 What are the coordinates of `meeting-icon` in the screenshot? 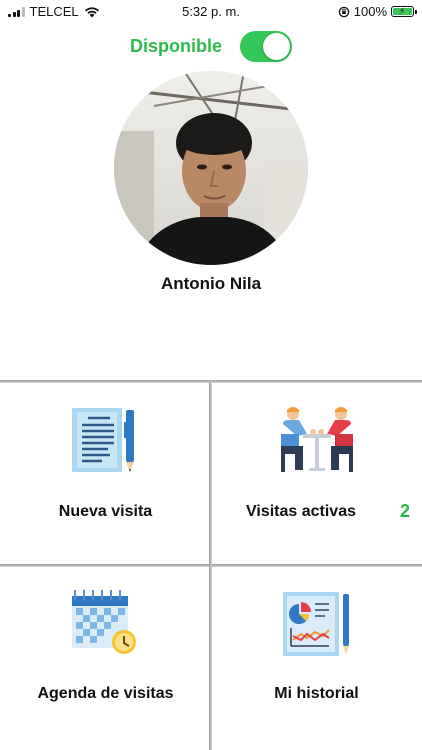 It's located at (316, 440).